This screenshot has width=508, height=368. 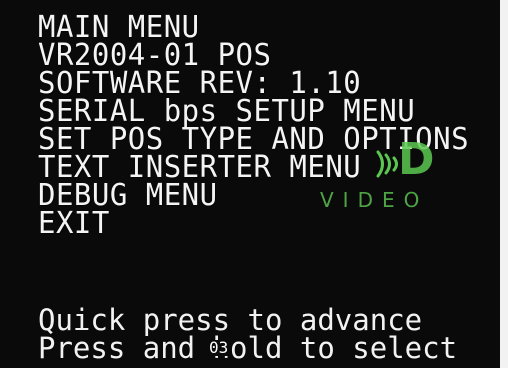 What do you see at coordinates (374, 200) in the screenshot?
I see `watermark-logo-text: VIDEO` at bounding box center [374, 200].